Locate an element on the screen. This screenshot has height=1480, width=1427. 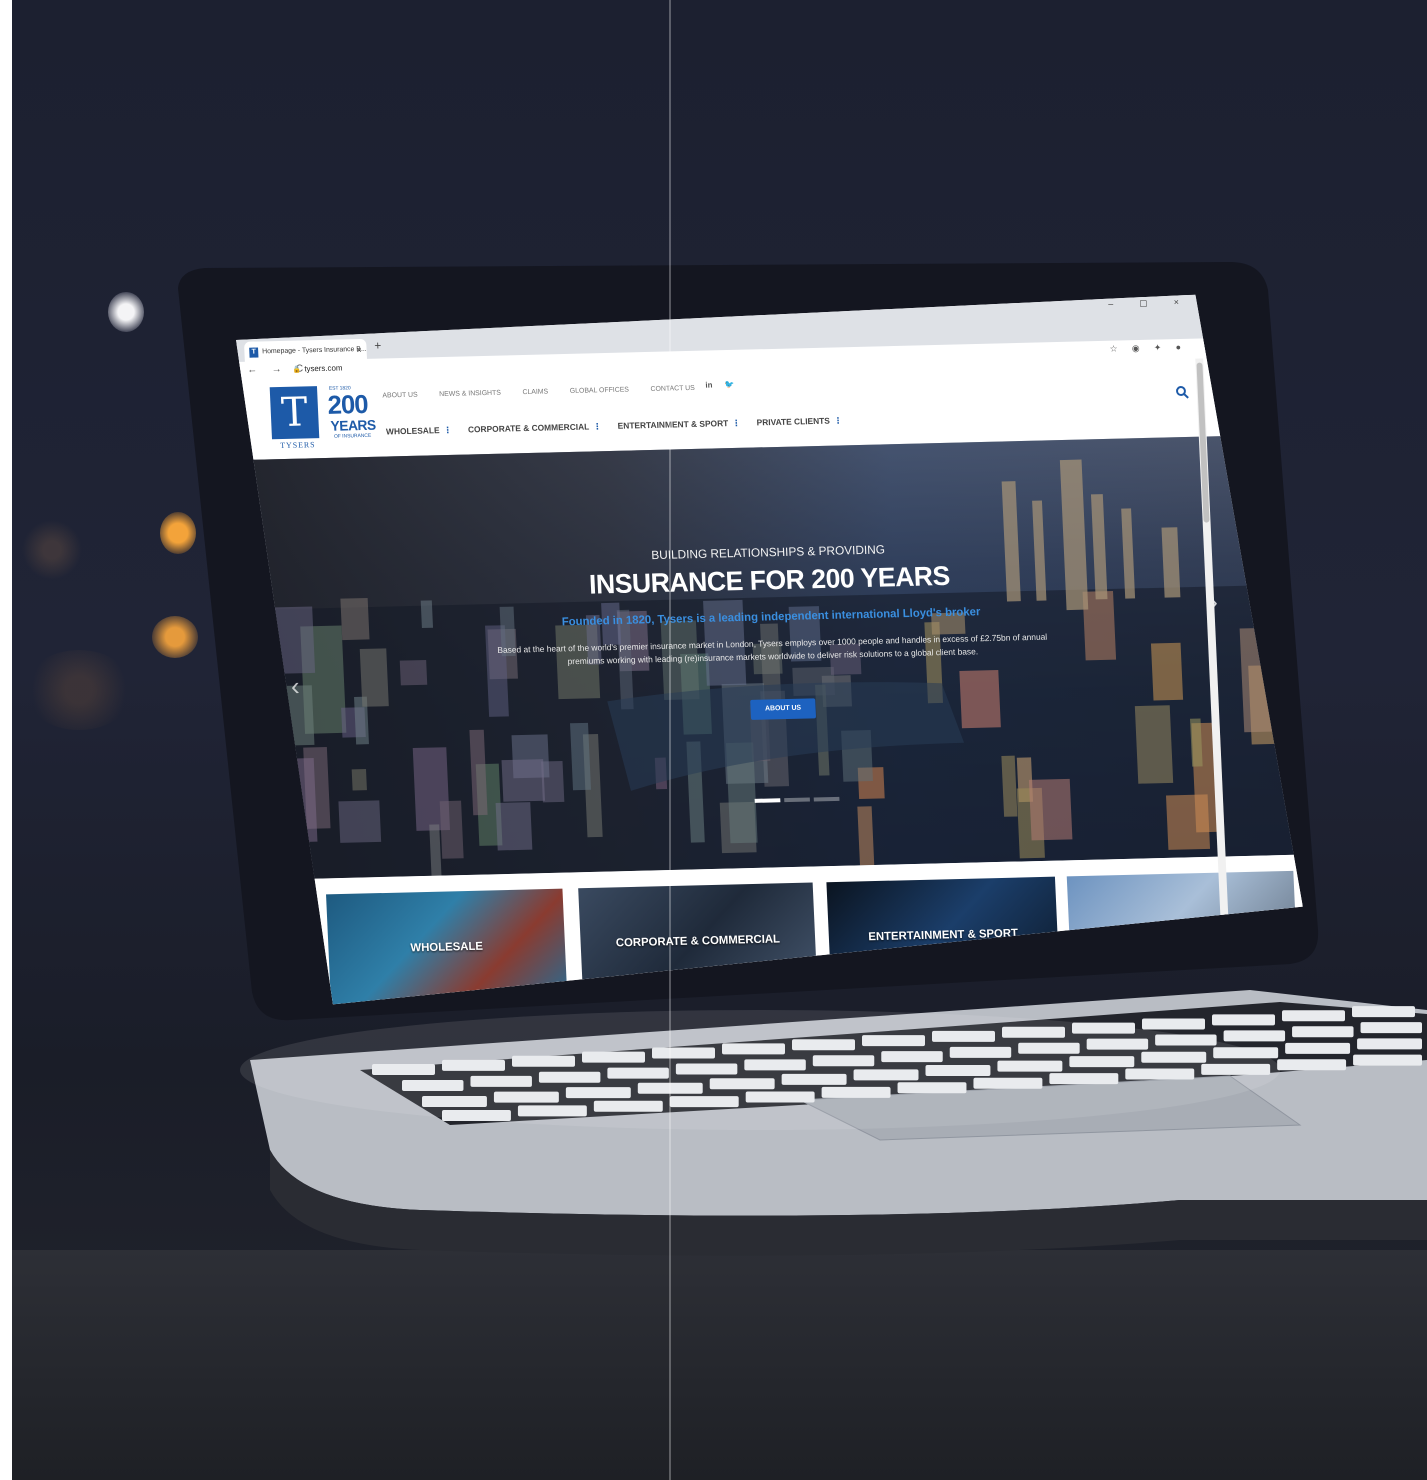
nav-label: ENTERTAINMENT & SPORT is located at coordinates (673, 424).